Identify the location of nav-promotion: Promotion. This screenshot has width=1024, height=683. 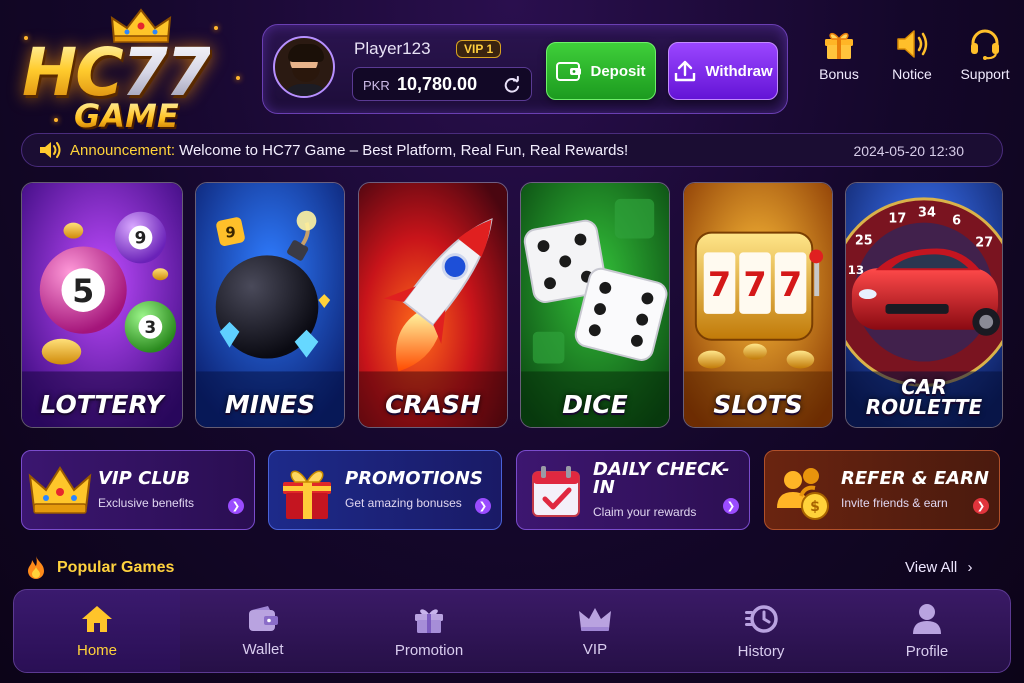
(429, 631).